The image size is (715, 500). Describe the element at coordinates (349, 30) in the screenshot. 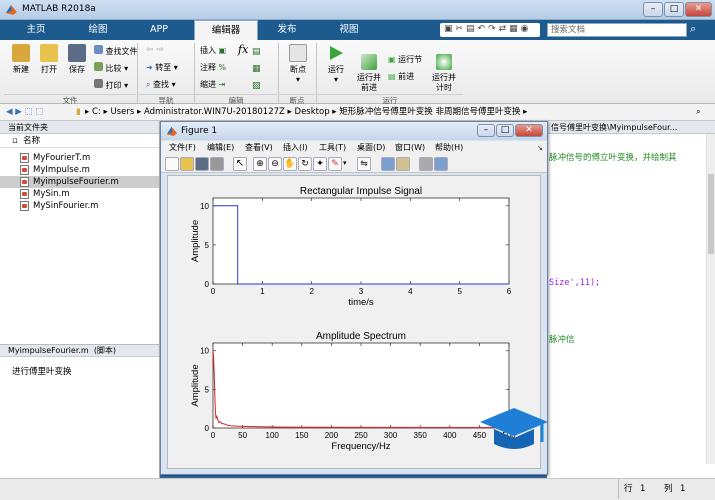

I see `tab-view: 视图` at that location.